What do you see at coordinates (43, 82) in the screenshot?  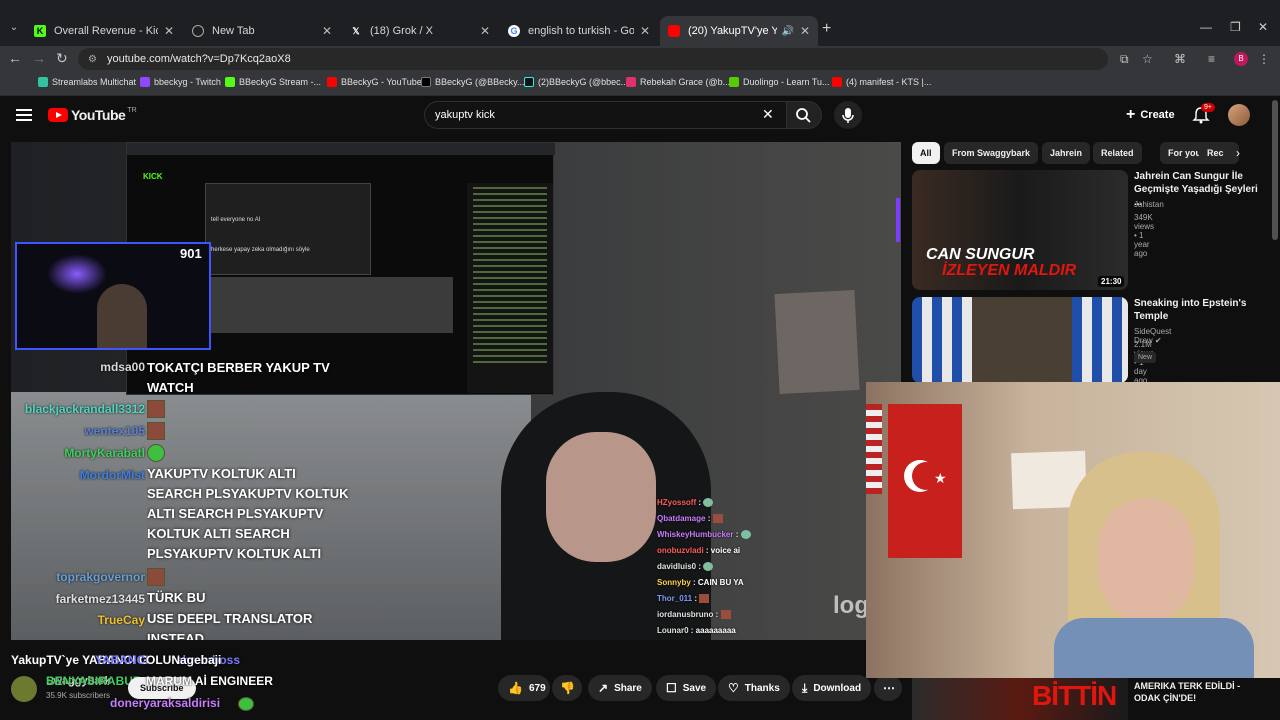 I see `streamlabs-icon` at bounding box center [43, 82].